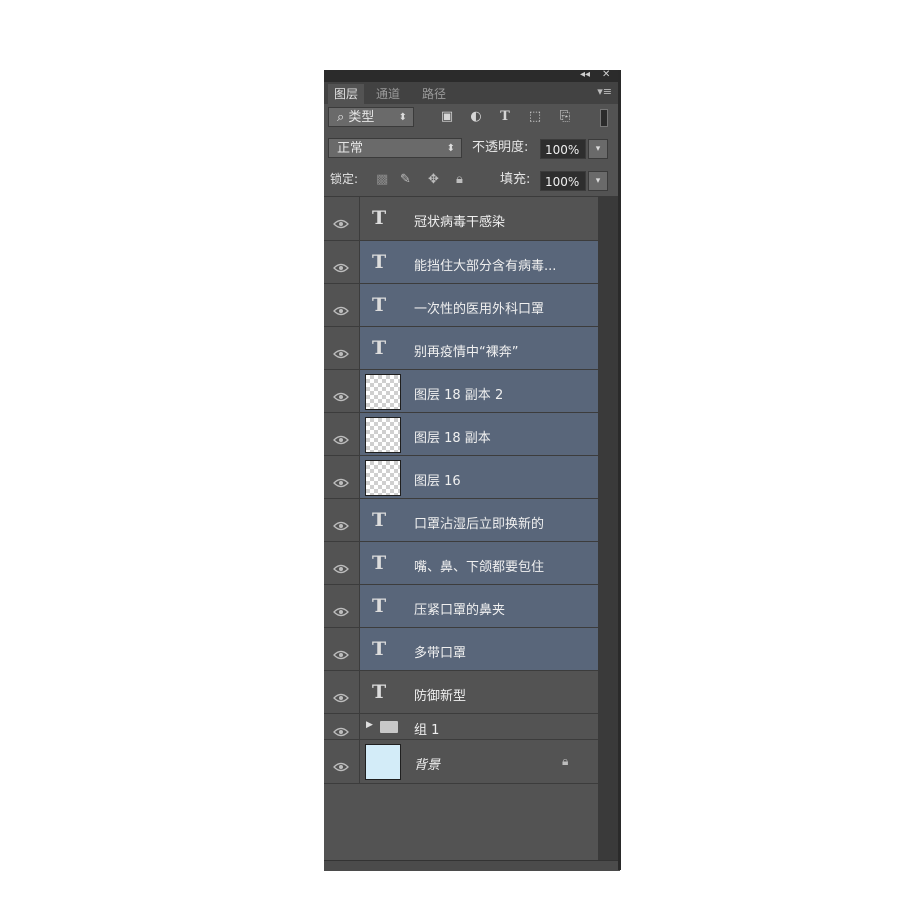 The width and height of the screenshot is (900, 900). I want to click on blend-row: 正常 ⬍ 不透明度: 100% ▾, so click(472, 149).